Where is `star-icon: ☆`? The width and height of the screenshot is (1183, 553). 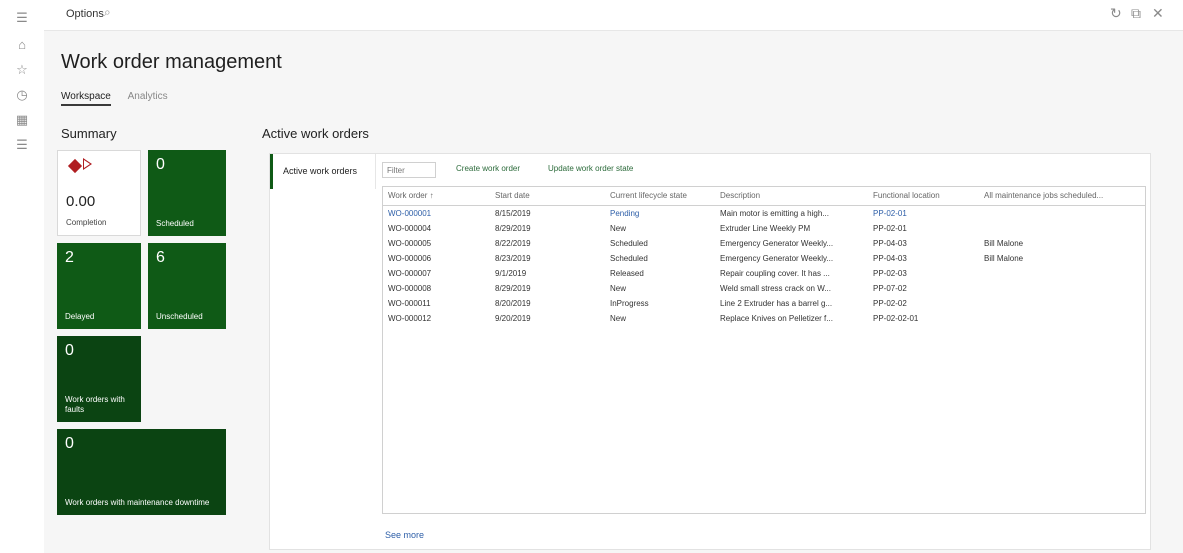 star-icon: ☆ is located at coordinates (22, 70).